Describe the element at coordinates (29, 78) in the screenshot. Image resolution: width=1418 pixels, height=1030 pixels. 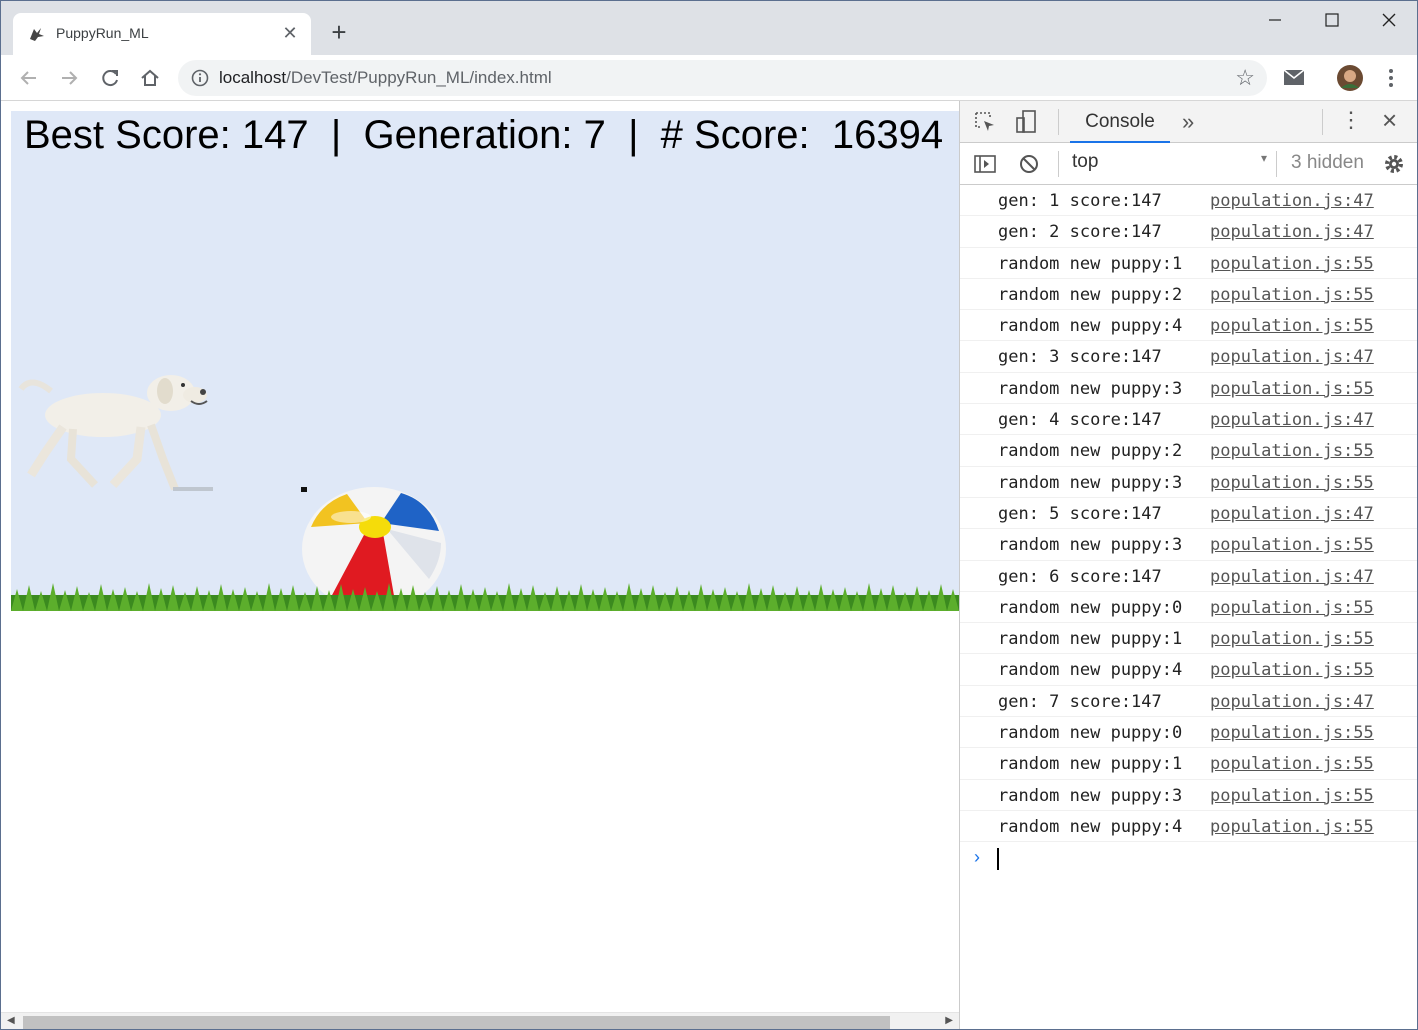
I see `back-button` at that location.